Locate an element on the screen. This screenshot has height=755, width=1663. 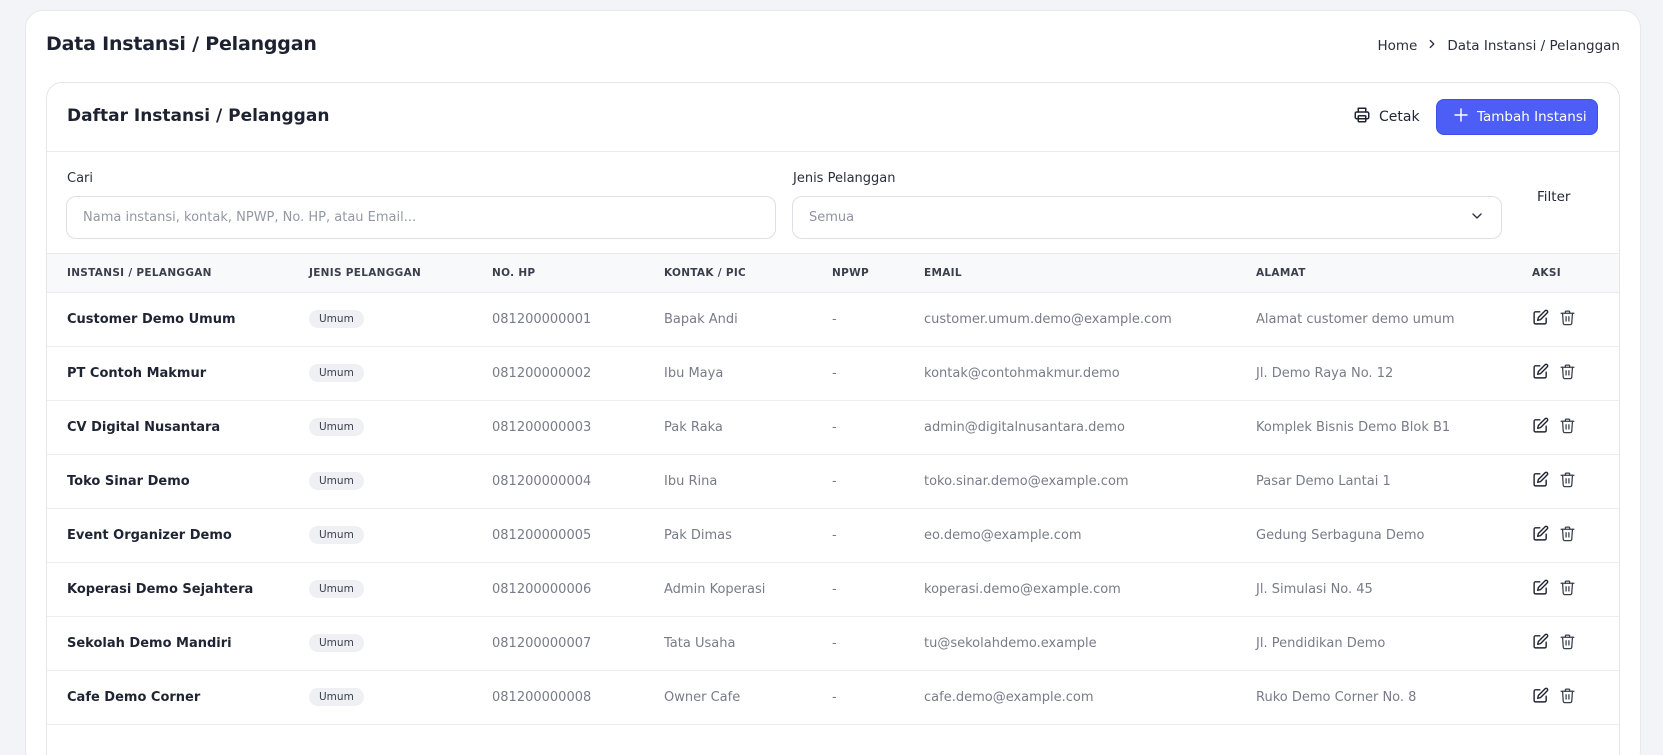
printer-icon is located at coordinates (1362, 117).